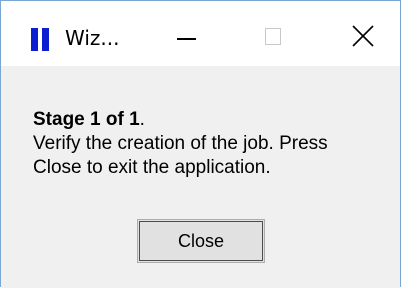 The width and height of the screenshot is (401, 288). Describe the element at coordinates (213, 120) in the screenshot. I see `stage-line: Stage 1 of 1.` at that location.